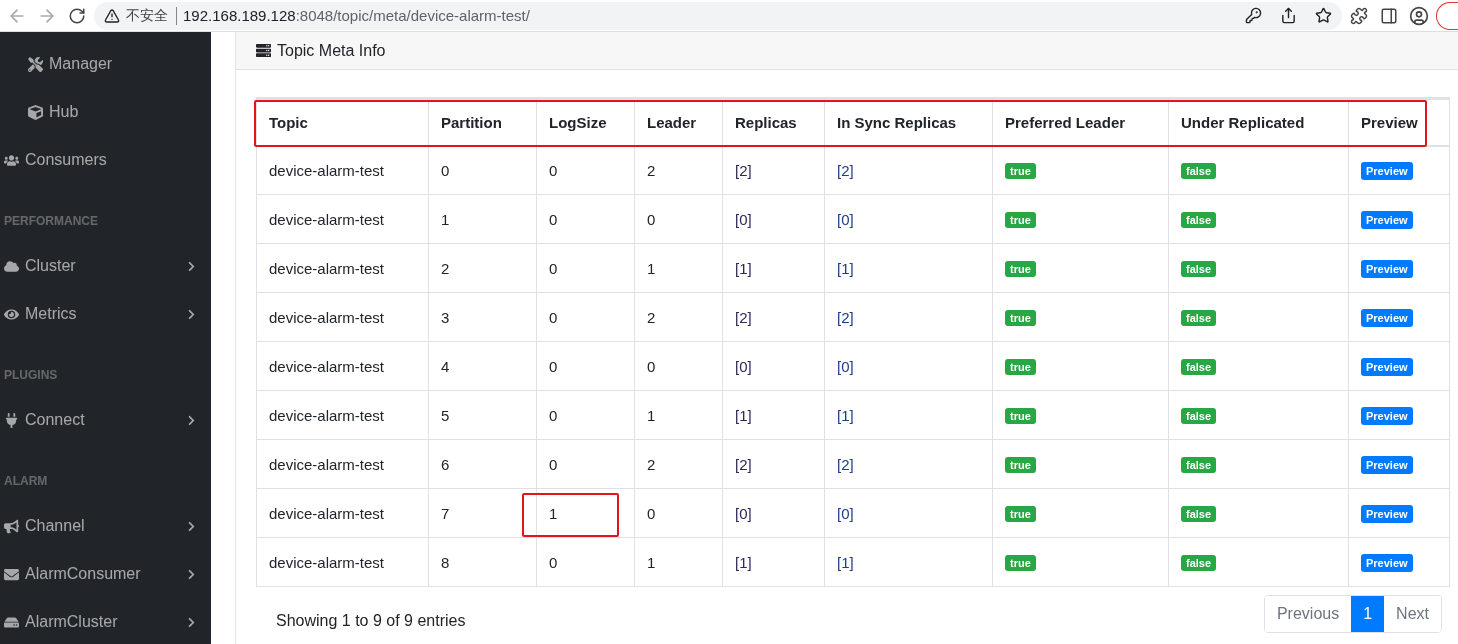 This screenshot has height=644, width=1458. What do you see at coordinates (482, 513) in the screenshot?
I see `table-cell: 7` at bounding box center [482, 513].